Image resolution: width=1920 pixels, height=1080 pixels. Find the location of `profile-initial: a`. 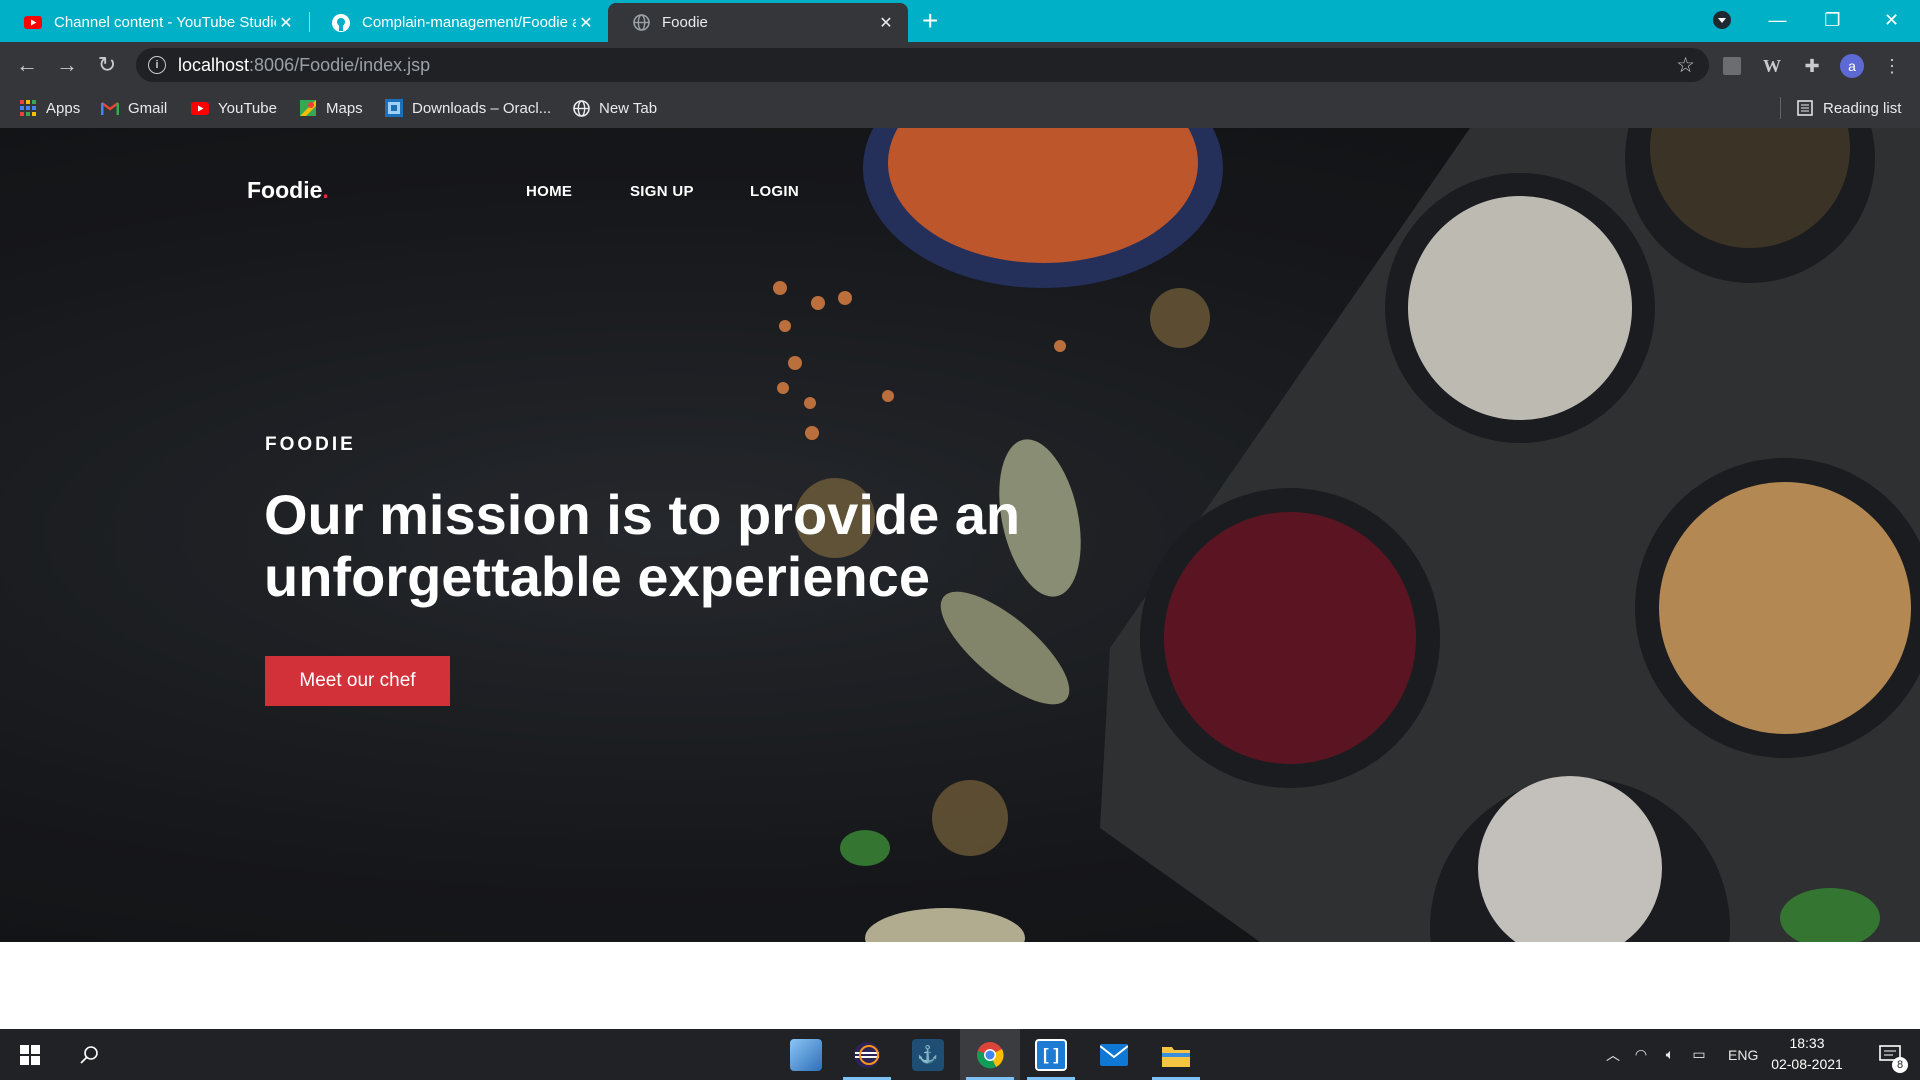

profile-initial: a is located at coordinates (1852, 66).